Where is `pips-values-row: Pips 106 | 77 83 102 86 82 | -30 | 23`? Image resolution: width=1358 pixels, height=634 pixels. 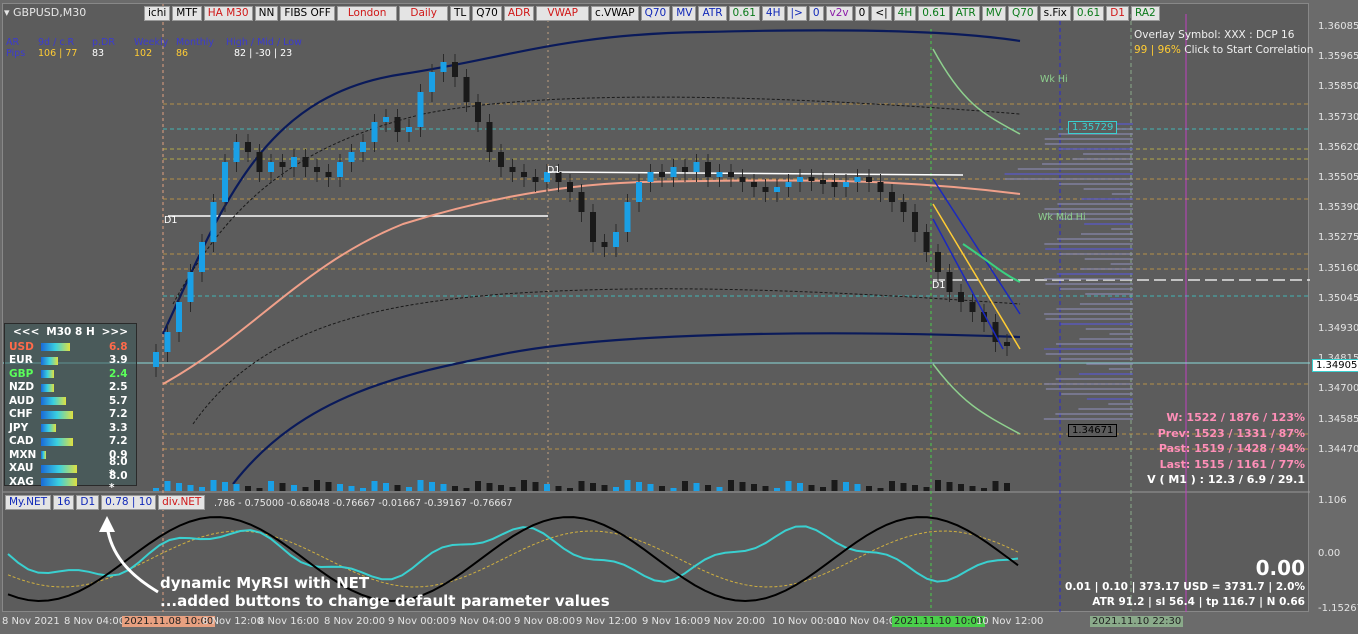 pips-values-row: Pips 106 | 77 83 102 86 82 | -30 | 23 is located at coordinates (154, 53).